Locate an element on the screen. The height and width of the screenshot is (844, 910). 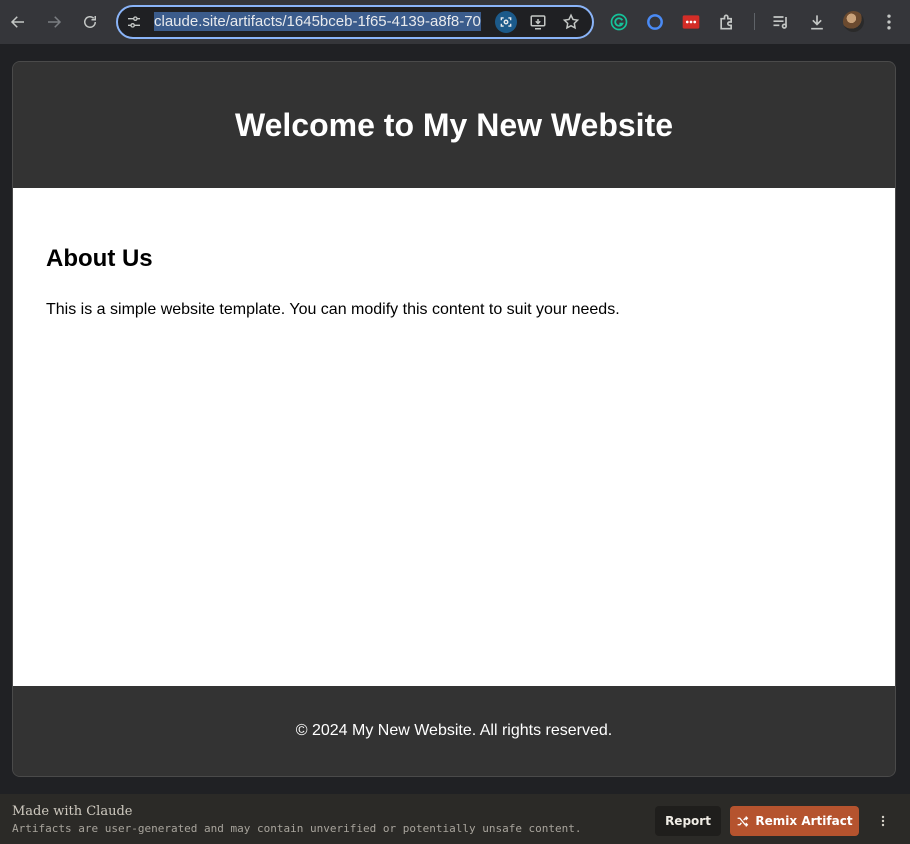
lastpass-button is located at coordinates (691, 22).